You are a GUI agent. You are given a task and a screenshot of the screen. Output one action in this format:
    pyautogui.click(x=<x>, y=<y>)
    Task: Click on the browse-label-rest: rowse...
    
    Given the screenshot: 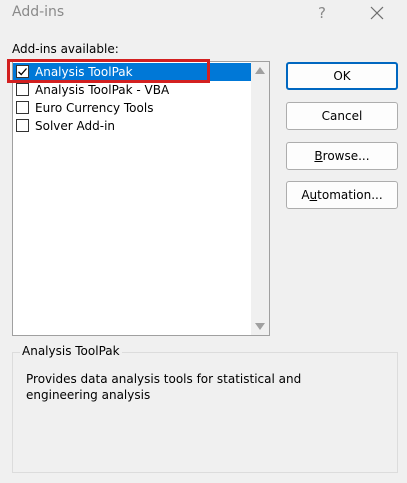 What is the action you would take?
    pyautogui.click(x=346, y=156)
    